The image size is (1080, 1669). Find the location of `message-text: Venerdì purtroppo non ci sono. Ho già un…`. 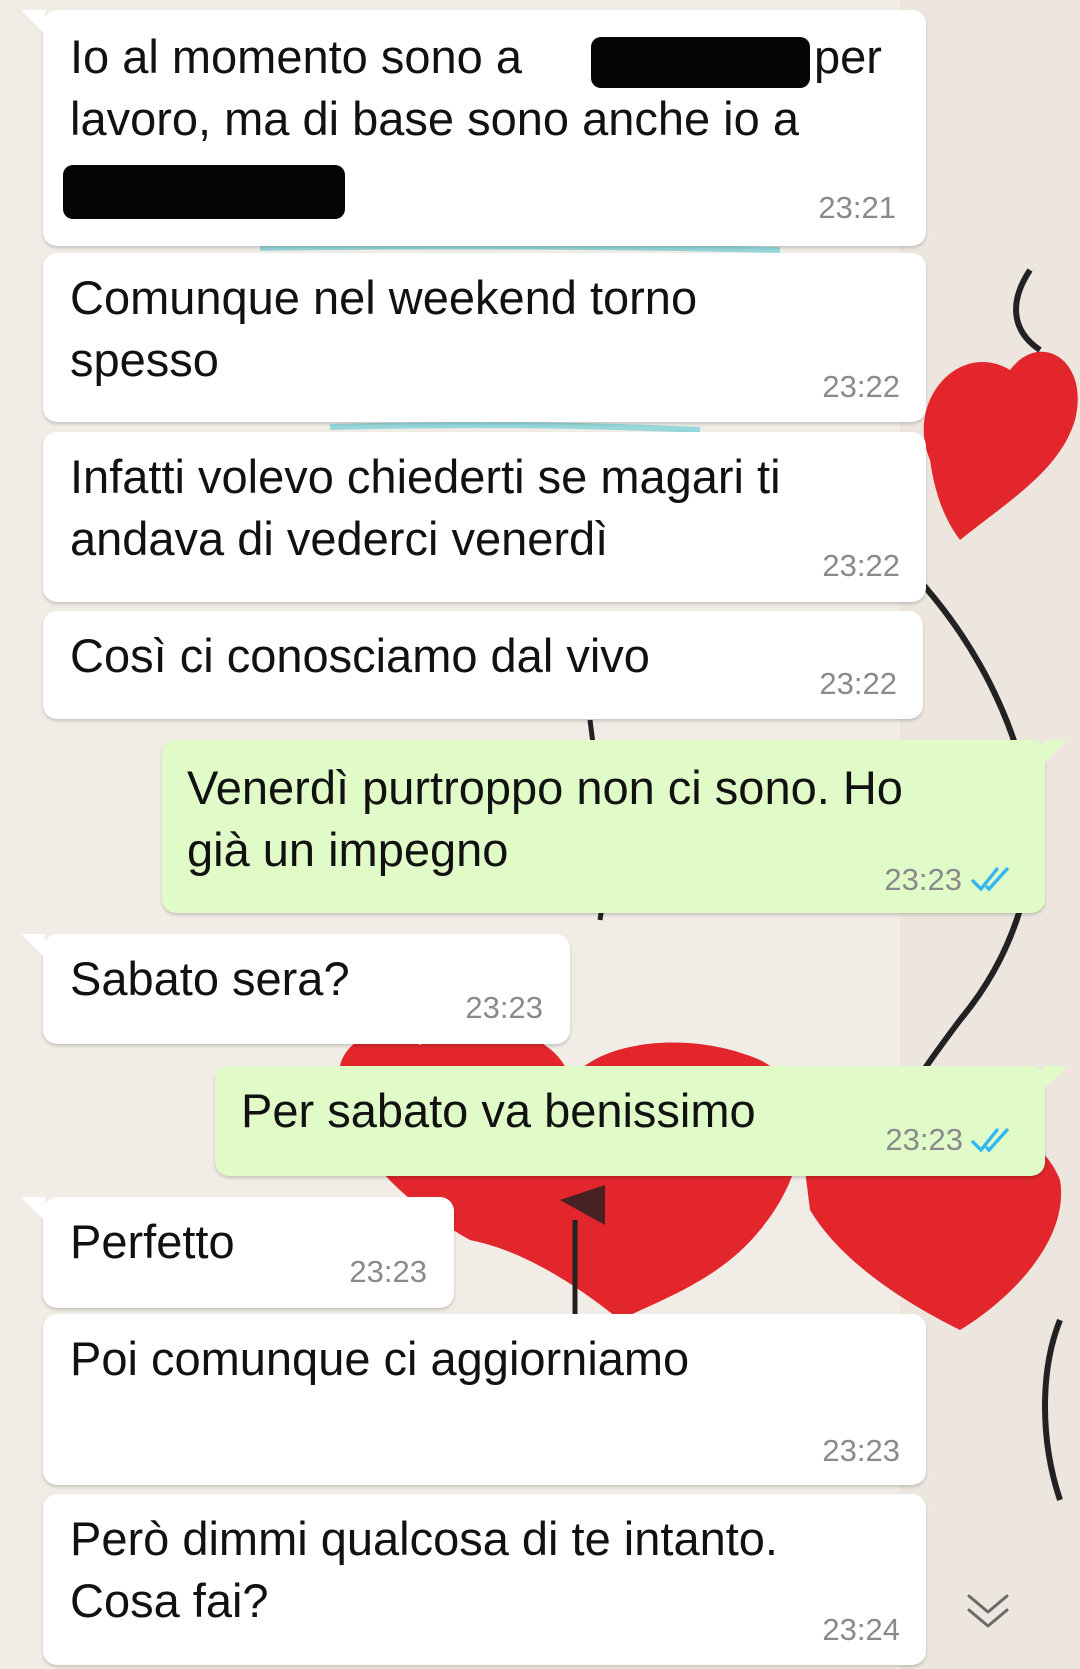

message-text: Venerdì purtroppo non ci sono. Ho già un… is located at coordinates (545, 818).